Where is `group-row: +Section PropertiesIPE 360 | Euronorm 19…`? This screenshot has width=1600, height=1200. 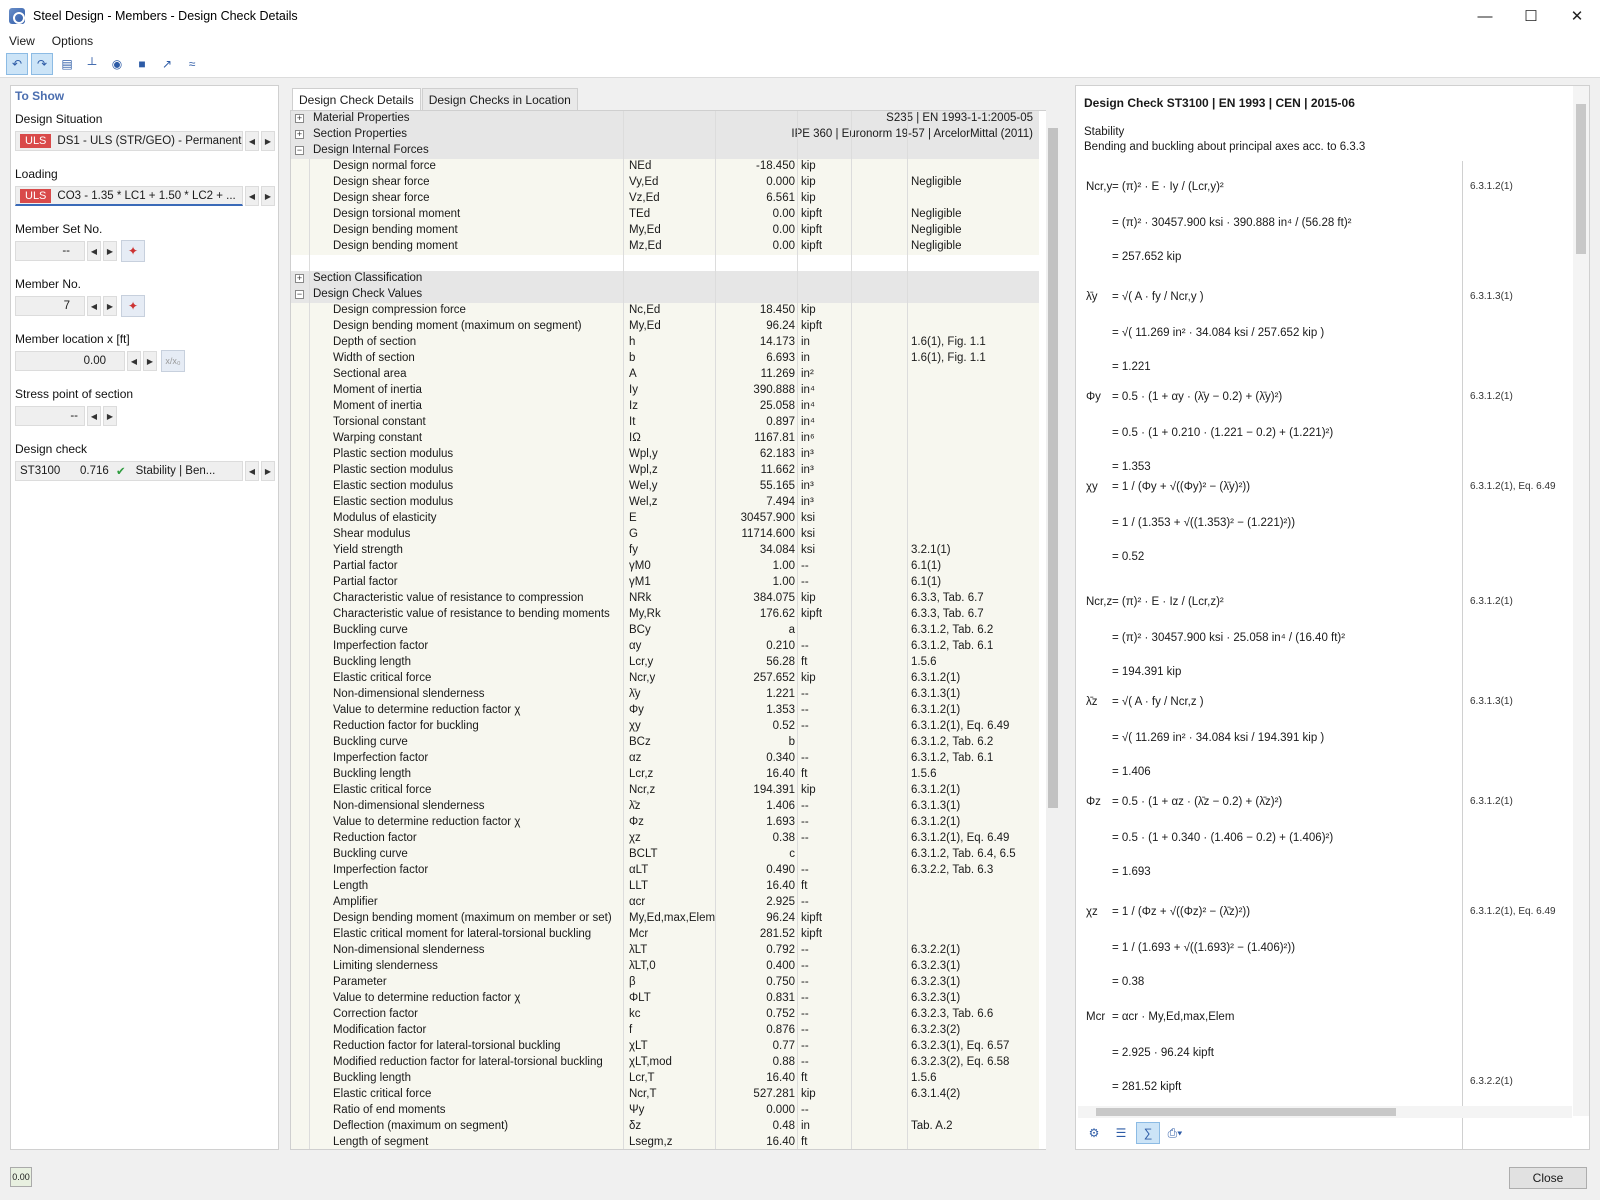 group-row: +Section PropertiesIPE 360 | Euronorm 19… is located at coordinates (665, 135).